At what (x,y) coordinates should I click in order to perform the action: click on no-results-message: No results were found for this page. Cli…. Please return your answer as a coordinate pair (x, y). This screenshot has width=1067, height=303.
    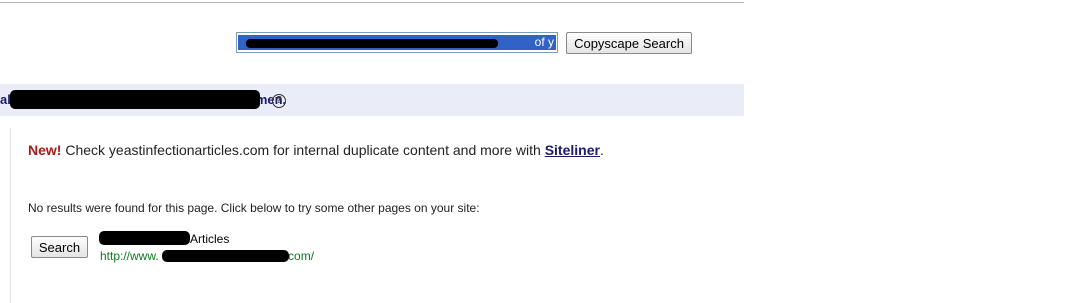
    Looking at the image, I should click on (254, 208).